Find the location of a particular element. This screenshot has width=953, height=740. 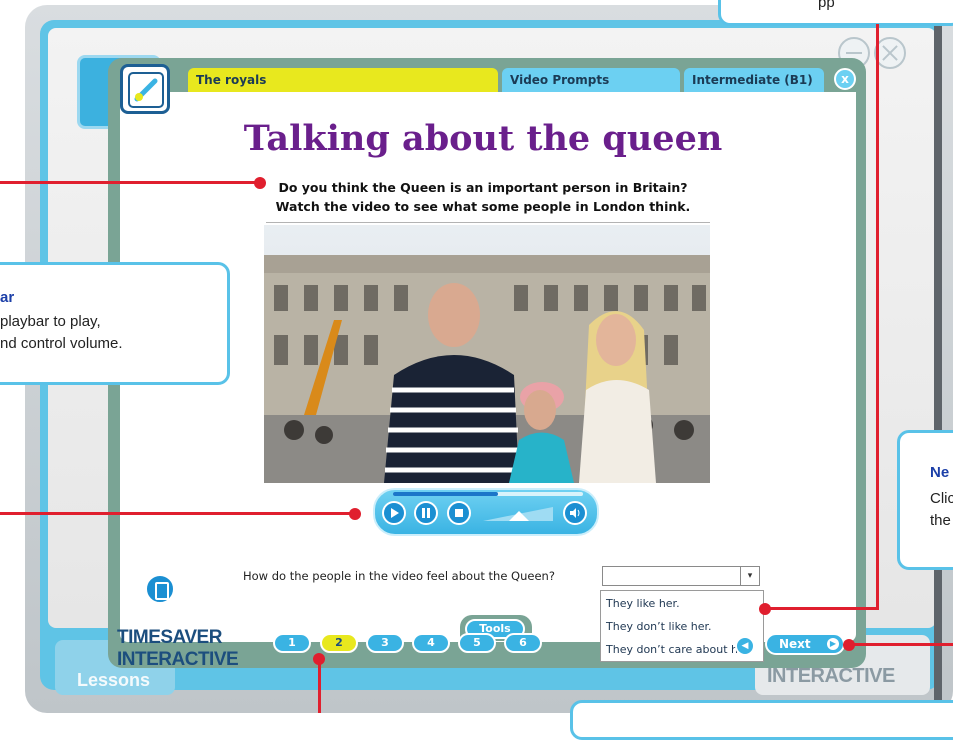

callout-playbar-title: ar is located at coordinates (7, 297).